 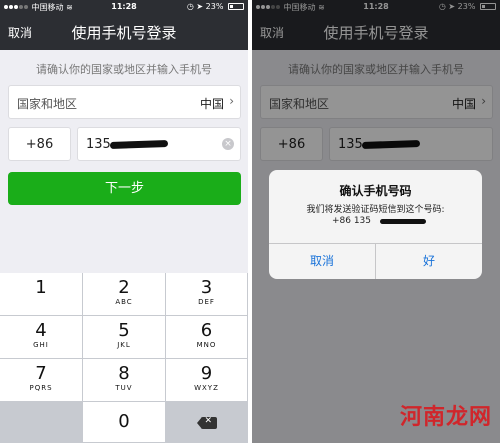 I want to click on key-letters: TUV, so click(x=124, y=388).